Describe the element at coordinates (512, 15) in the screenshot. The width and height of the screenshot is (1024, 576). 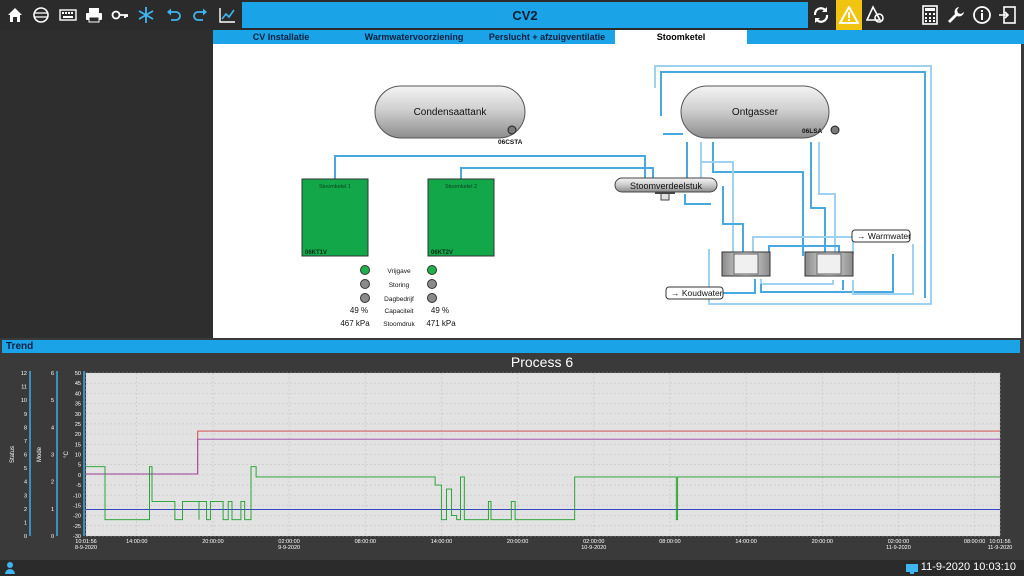
I see `top-toolbar: CV2` at that location.